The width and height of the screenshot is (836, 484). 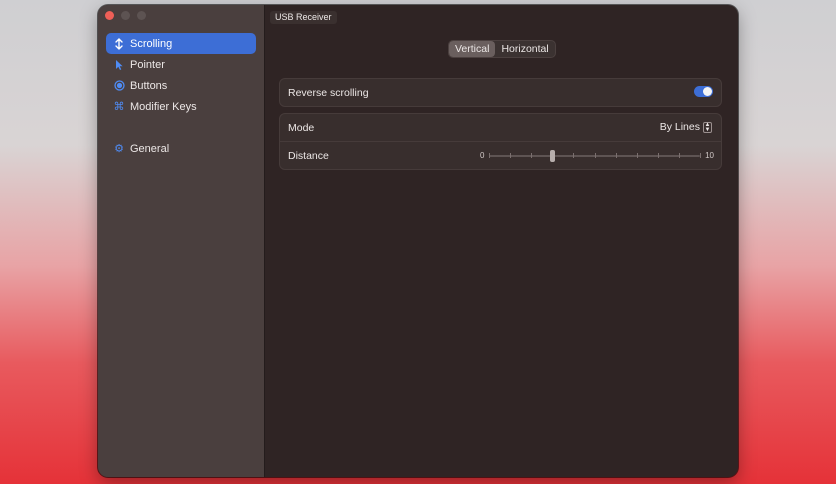 What do you see at coordinates (109, 15) in the screenshot?
I see `close-window-button` at bounding box center [109, 15].